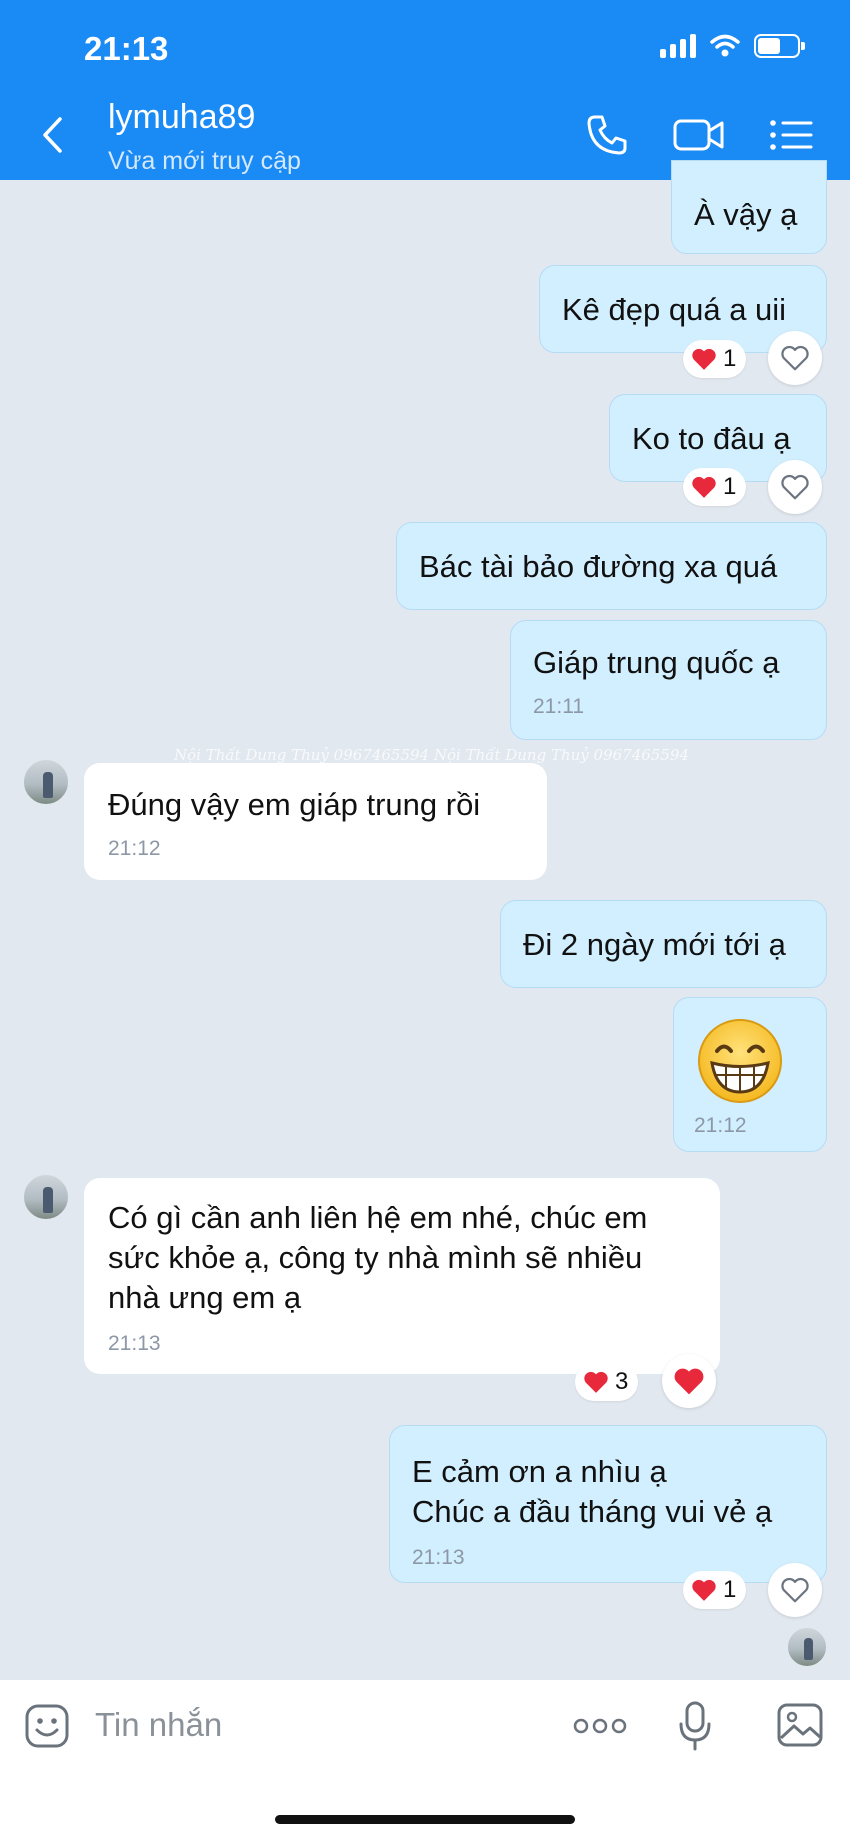 The image size is (850, 1840). Describe the element at coordinates (654, 944) in the screenshot. I see `message-text: Đi 2 ngày mới tới ạ` at that location.